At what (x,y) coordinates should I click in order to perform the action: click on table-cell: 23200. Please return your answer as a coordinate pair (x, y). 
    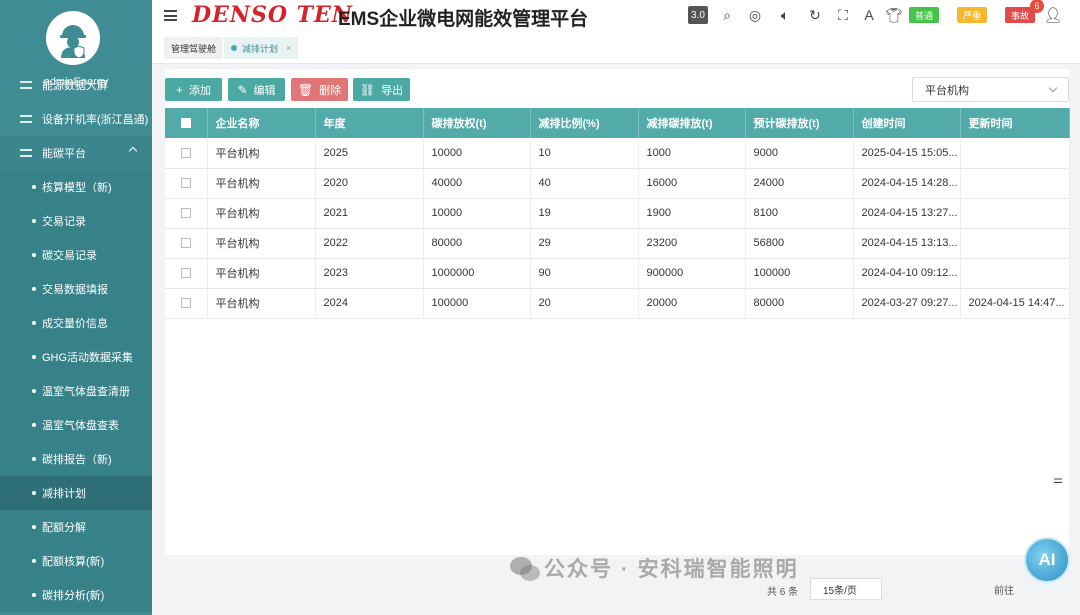
    Looking at the image, I should click on (692, 243).